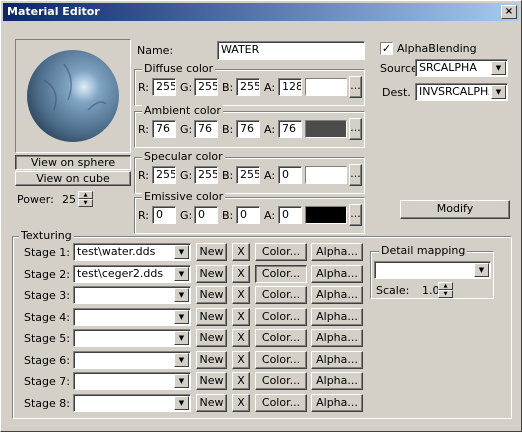  Describe the element at coordinates (270, 87) in the screenshot. I see `a-label: A:` at that location.